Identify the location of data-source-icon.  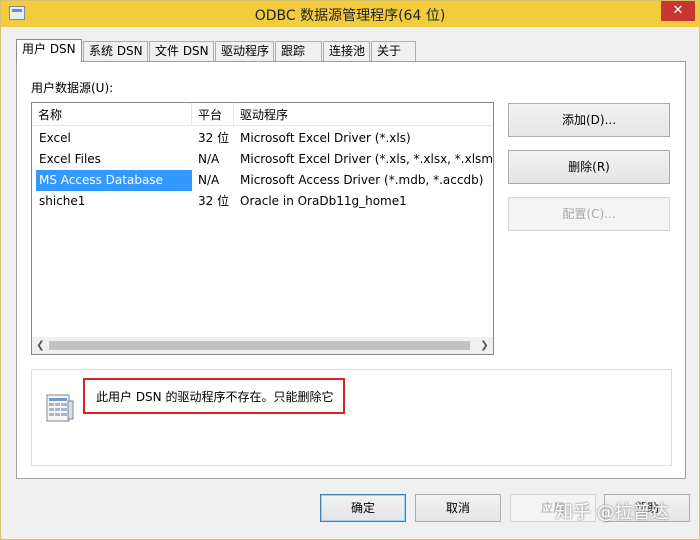
(60, 408).